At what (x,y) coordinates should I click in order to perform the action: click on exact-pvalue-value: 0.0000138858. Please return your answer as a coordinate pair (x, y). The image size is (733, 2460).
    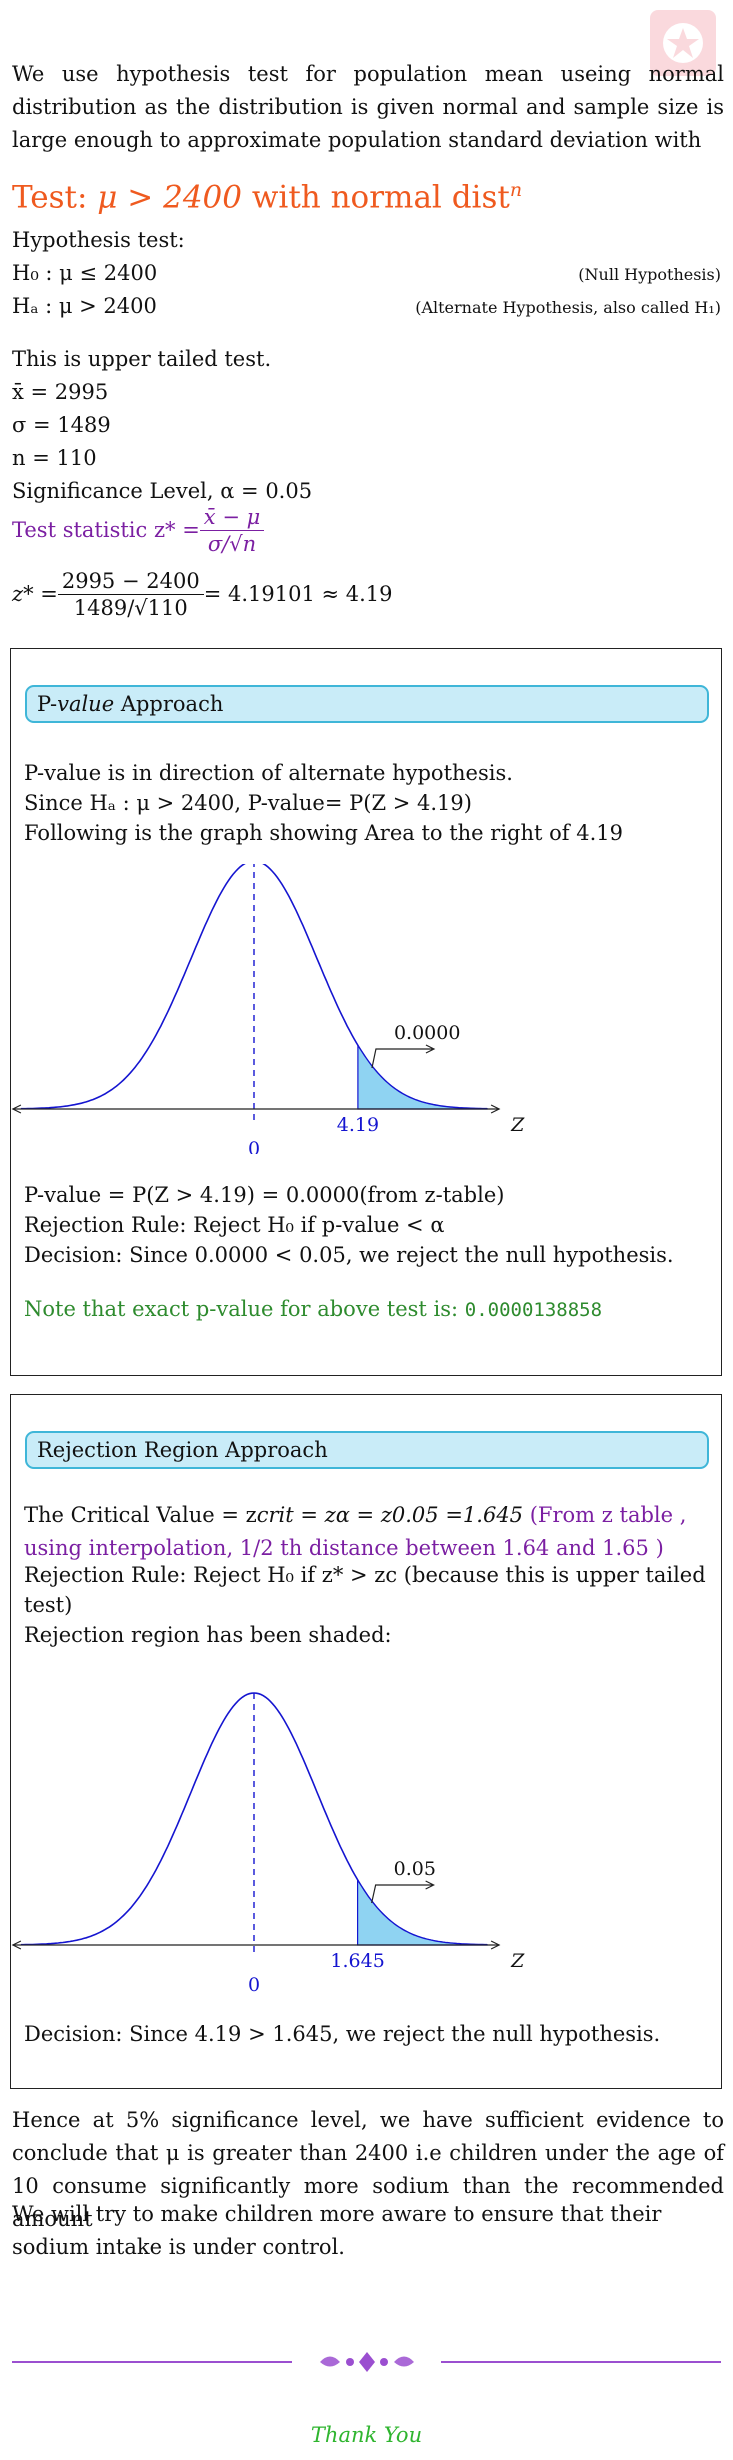
    Looking at the image, I should click on (533, 1310).